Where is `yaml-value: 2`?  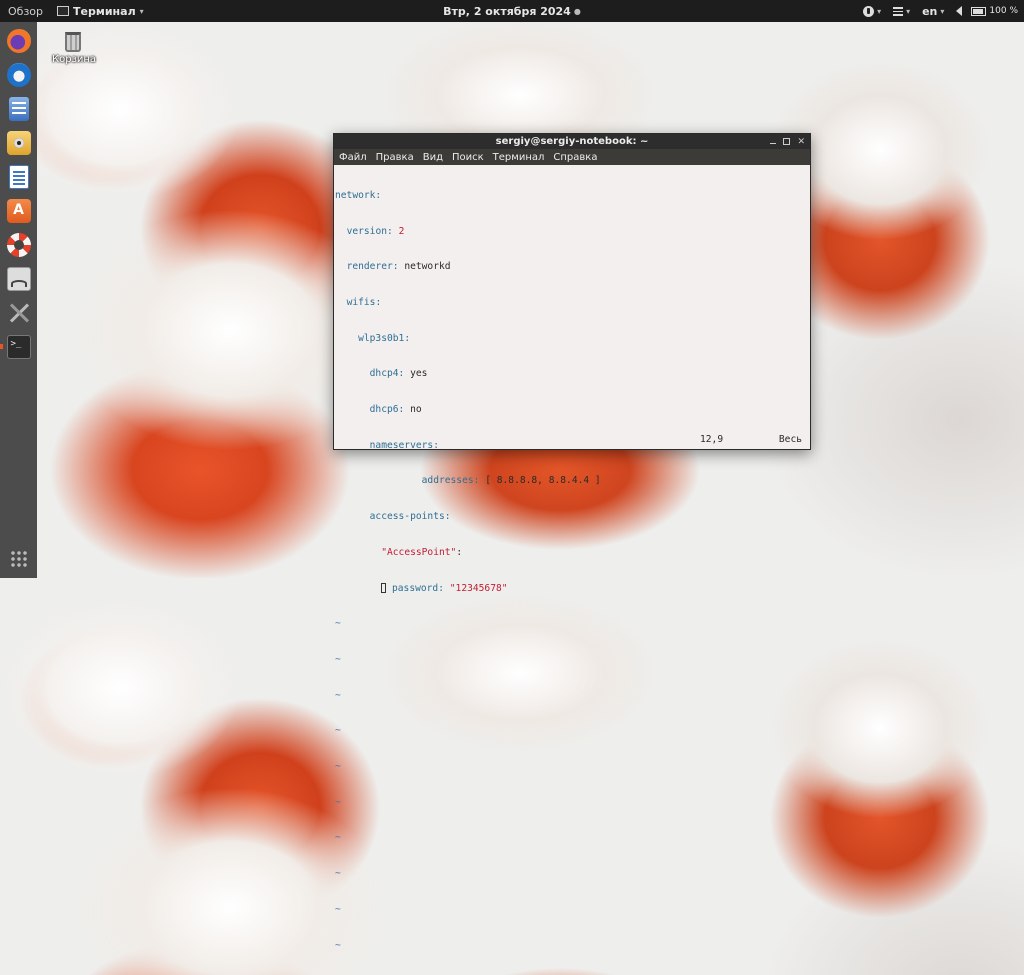
yaml-value: 2 is located at coordinates (401, 231).